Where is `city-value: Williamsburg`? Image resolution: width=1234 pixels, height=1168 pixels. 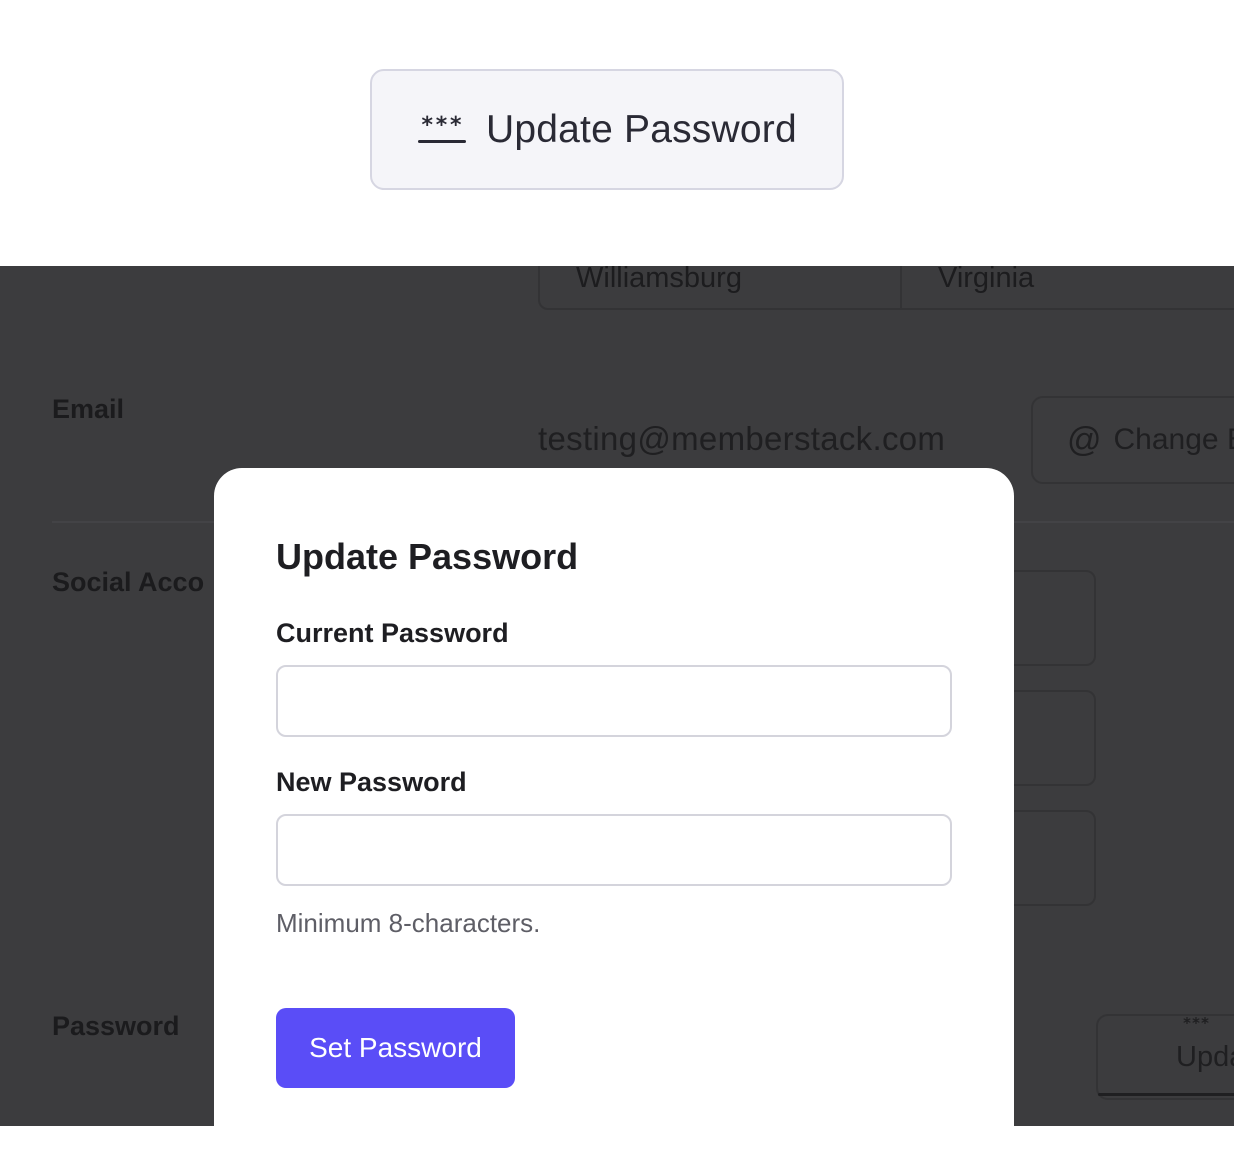
city-value: Williamsburg is located at coordinates (659, 280).